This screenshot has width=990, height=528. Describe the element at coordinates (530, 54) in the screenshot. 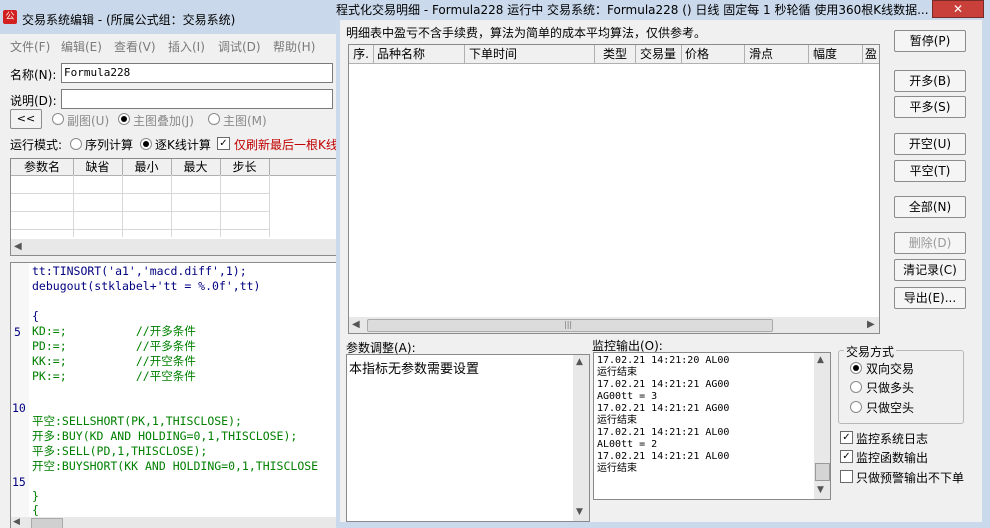

I see `col-order-time: 下单时间` at that location.